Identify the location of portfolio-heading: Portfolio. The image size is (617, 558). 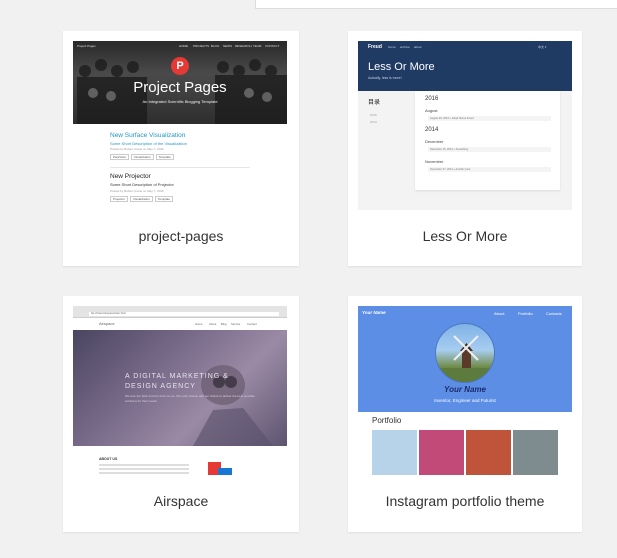
(387, 420).